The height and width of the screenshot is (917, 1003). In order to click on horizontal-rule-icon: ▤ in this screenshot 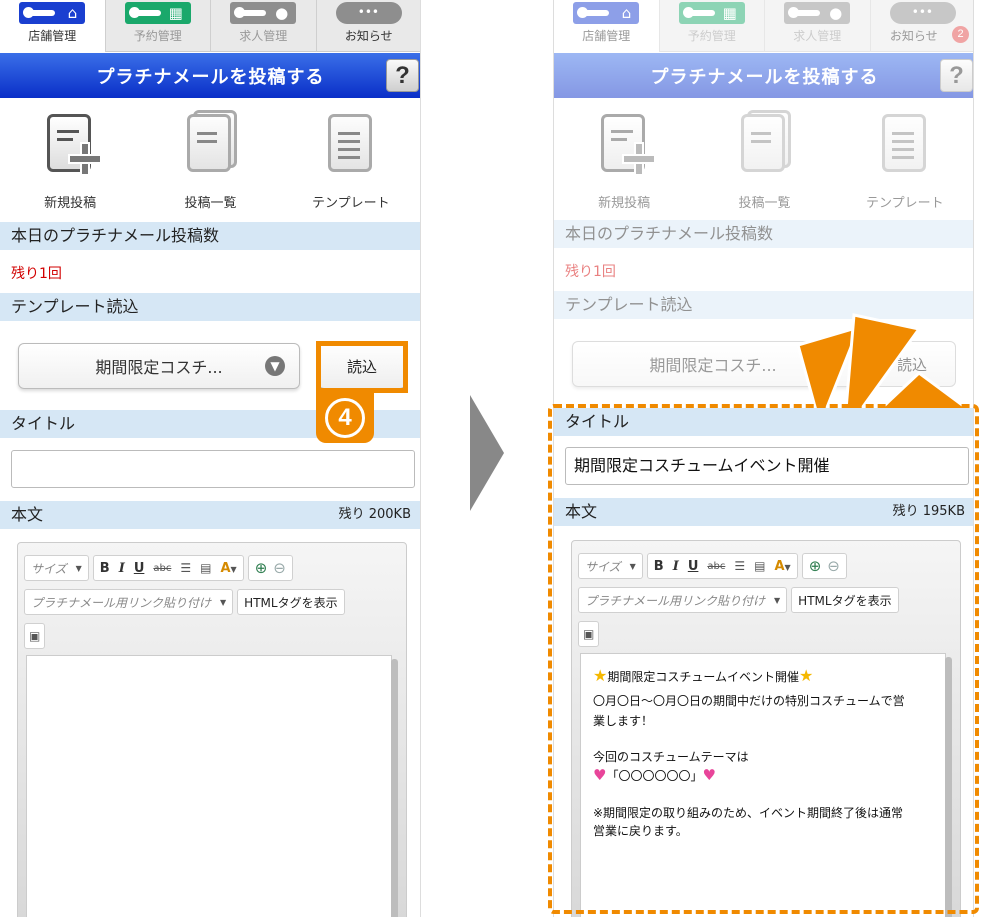, I will do `click(205, 568)`.